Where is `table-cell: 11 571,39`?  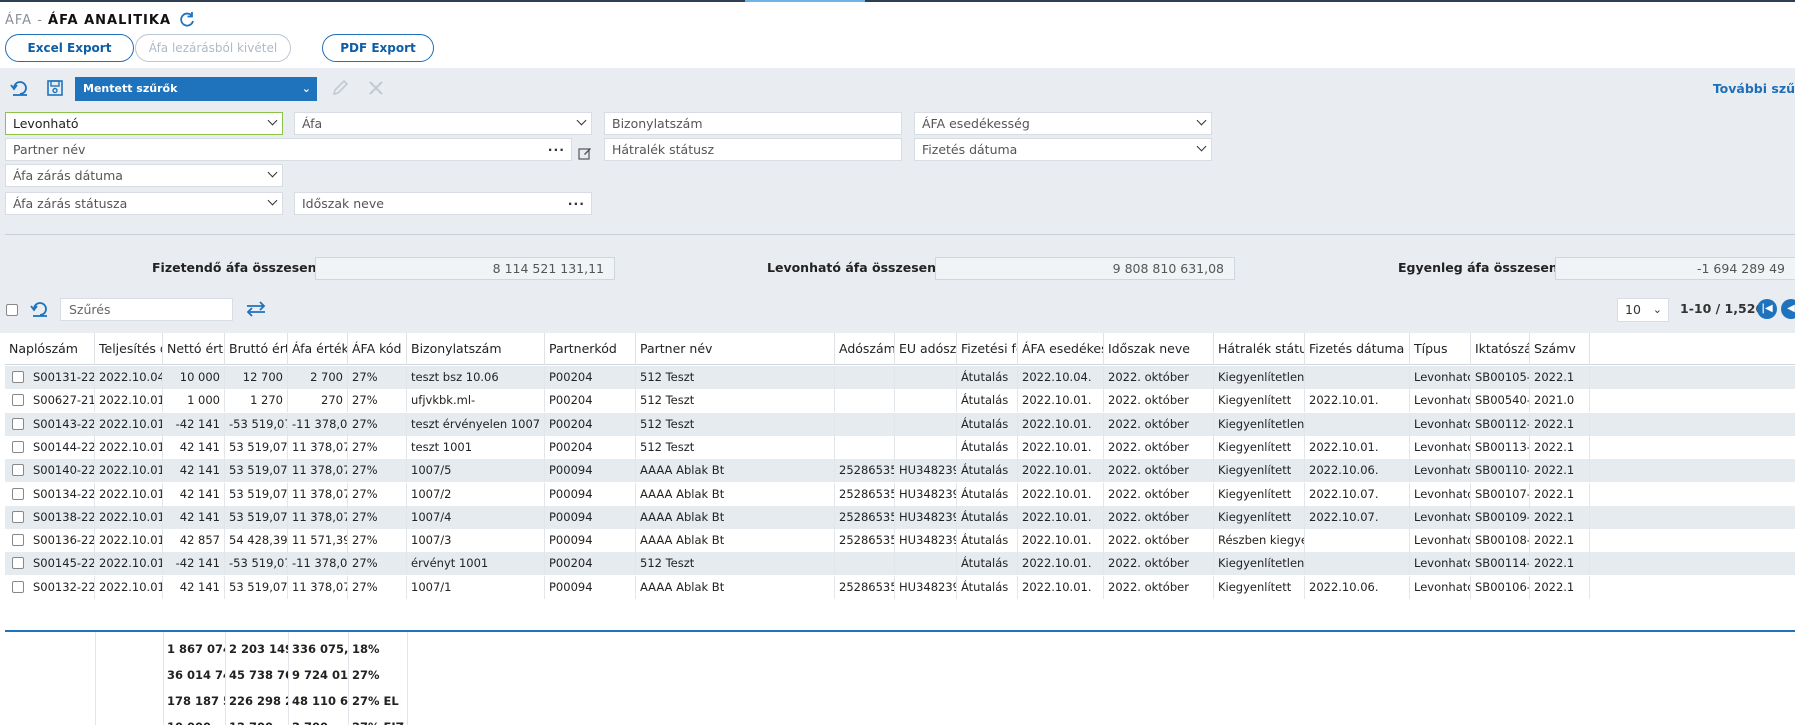
table-cell: 11 571,39 is located at coordinates (318, 541).